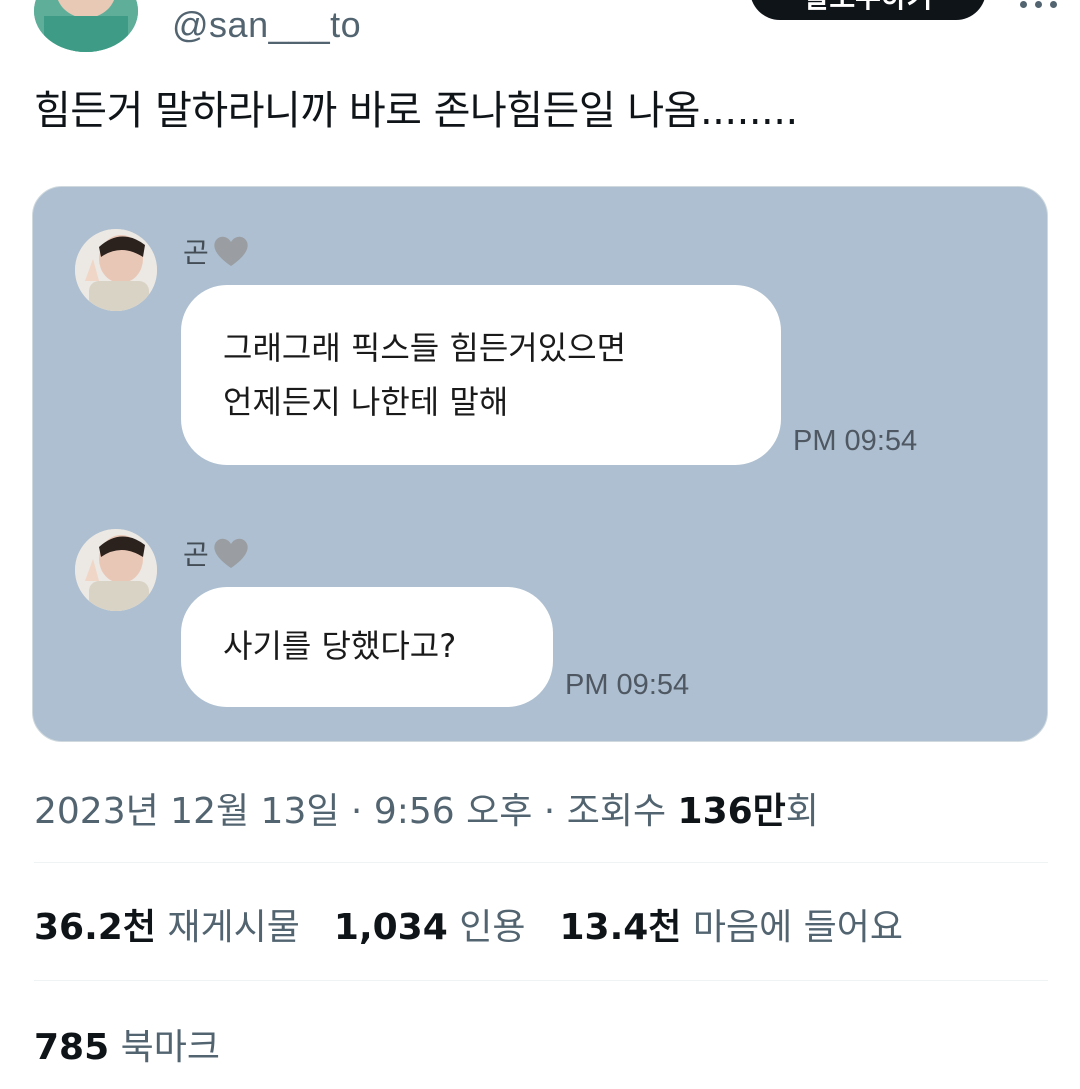 This screenshot has height=1089, width=1080. I want to click on chat-bubble: 사기를 당했다고?, so click(367, 647).